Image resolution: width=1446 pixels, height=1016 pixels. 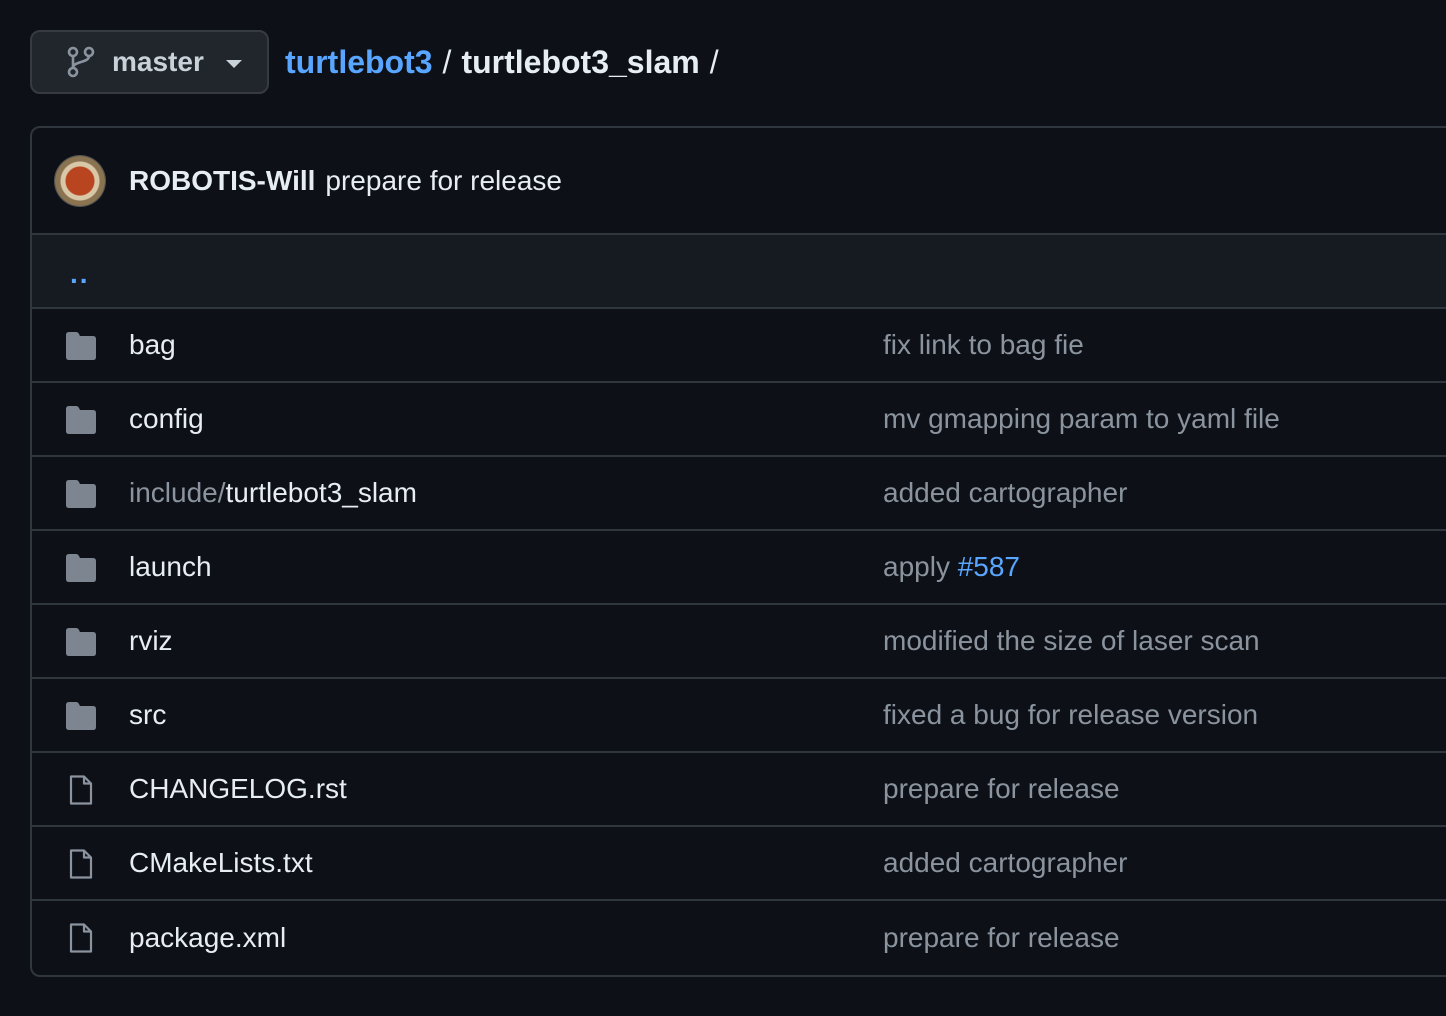 What do you see at coordinates (177, 492) in the screenshot?
I see `file-name-prefix: include/` at bounding box center [177, 492].